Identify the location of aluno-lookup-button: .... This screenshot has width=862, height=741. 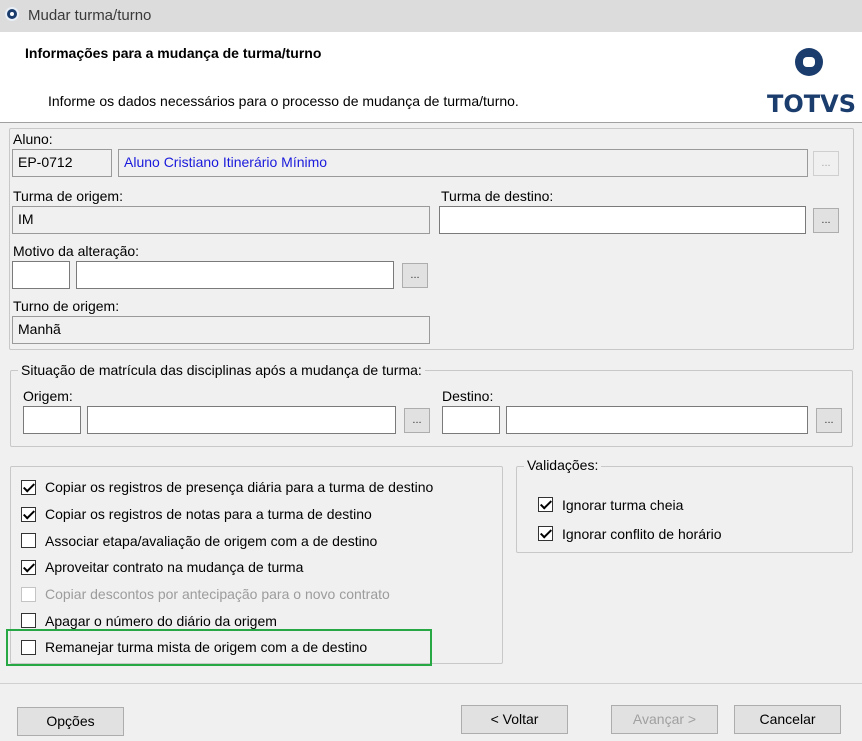
(826, 163).